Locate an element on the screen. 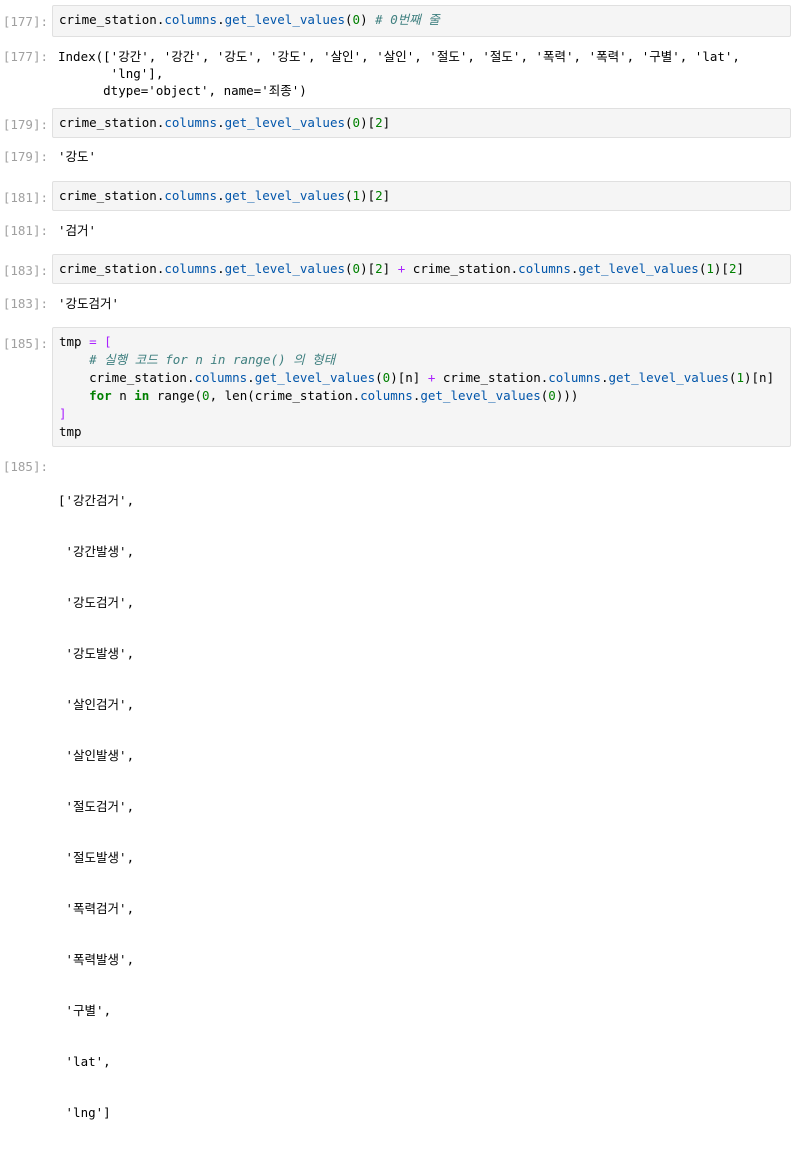 The image size is (791, 1155). output-line: '강간발생', is located at coordinates (96, 551).